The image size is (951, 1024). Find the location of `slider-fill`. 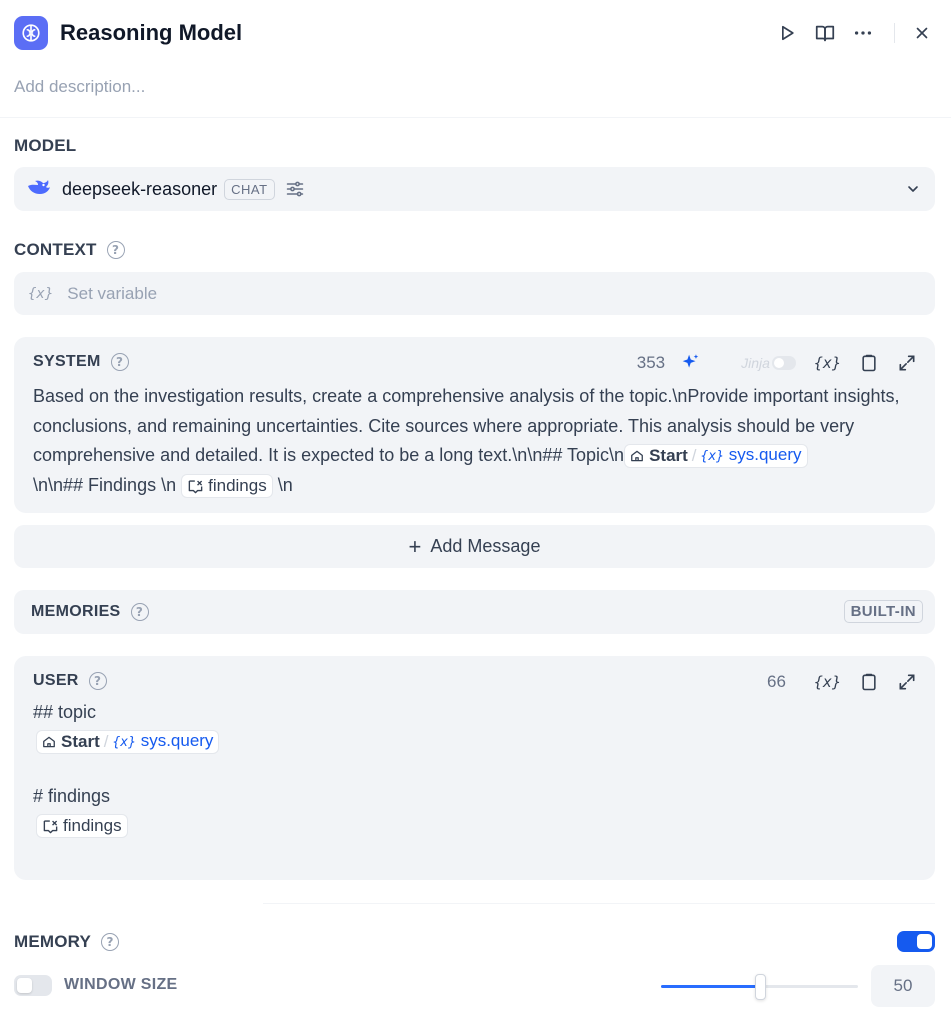

slider-fill is located at coordinates (710, 986).